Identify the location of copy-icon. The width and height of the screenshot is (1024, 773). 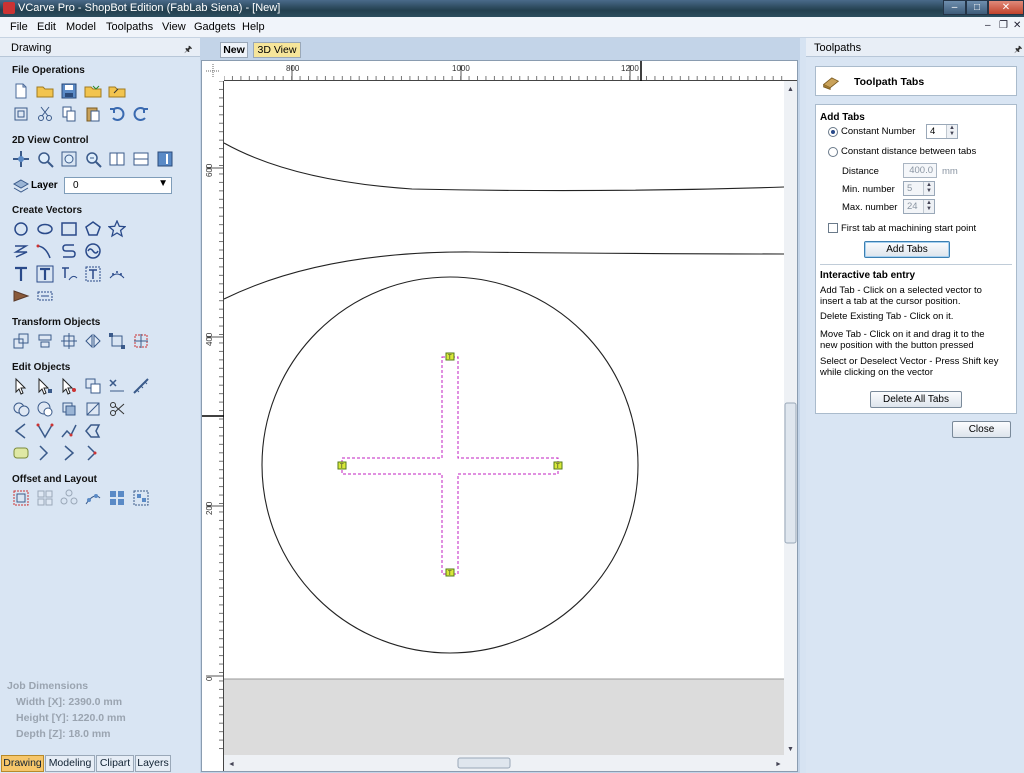
(69, 114).